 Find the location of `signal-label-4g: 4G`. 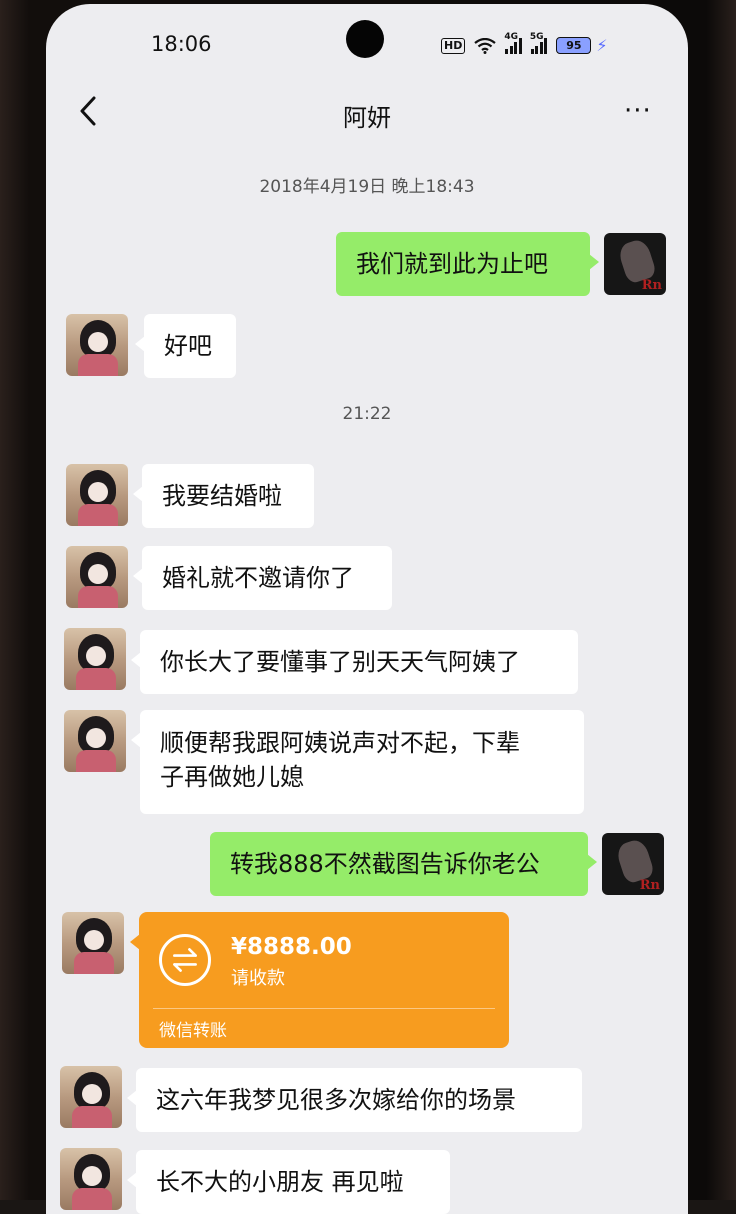

signal-label-4g: 4G is located at coordinates (511, 36).